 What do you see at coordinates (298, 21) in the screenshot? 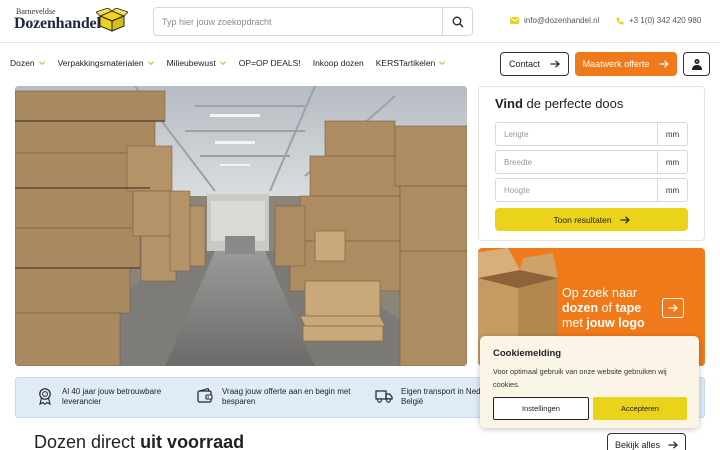
I see `search-input` at bounding box center [298, 21].